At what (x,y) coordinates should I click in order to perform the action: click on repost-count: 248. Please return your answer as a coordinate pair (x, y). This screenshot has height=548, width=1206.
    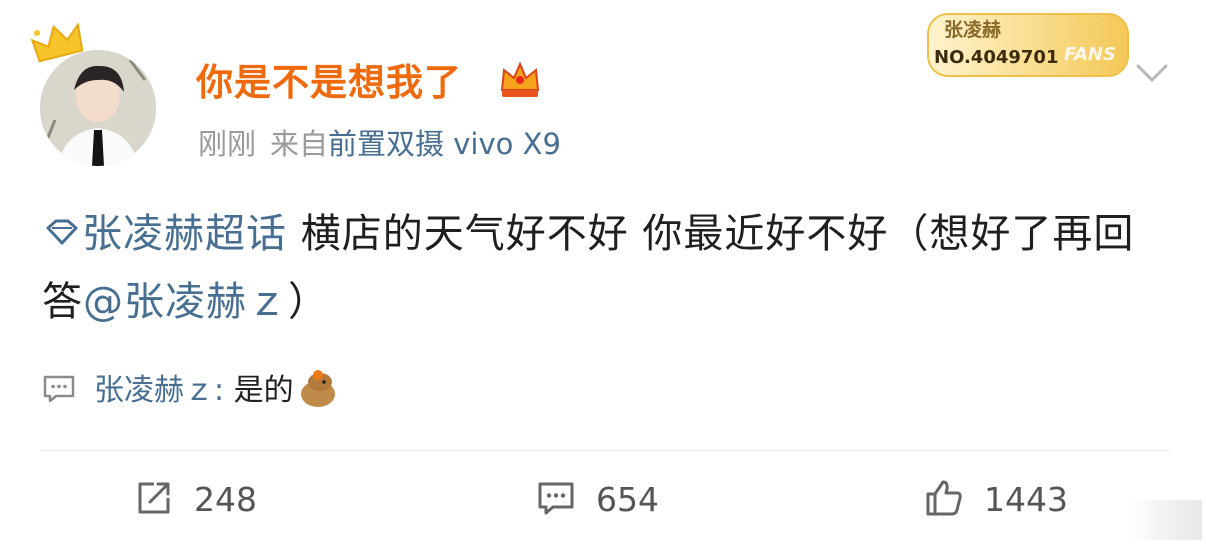
    Looking at the image, I should click on (225, 499).